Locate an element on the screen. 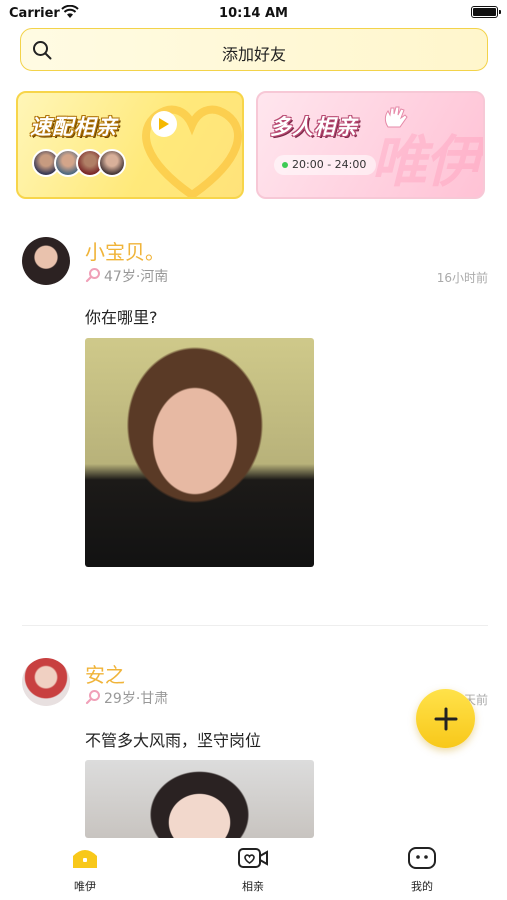 This screenshot has width=507, height=900. post-author-meta: 29岁·甘肃 is located at coordinates (126, 698).